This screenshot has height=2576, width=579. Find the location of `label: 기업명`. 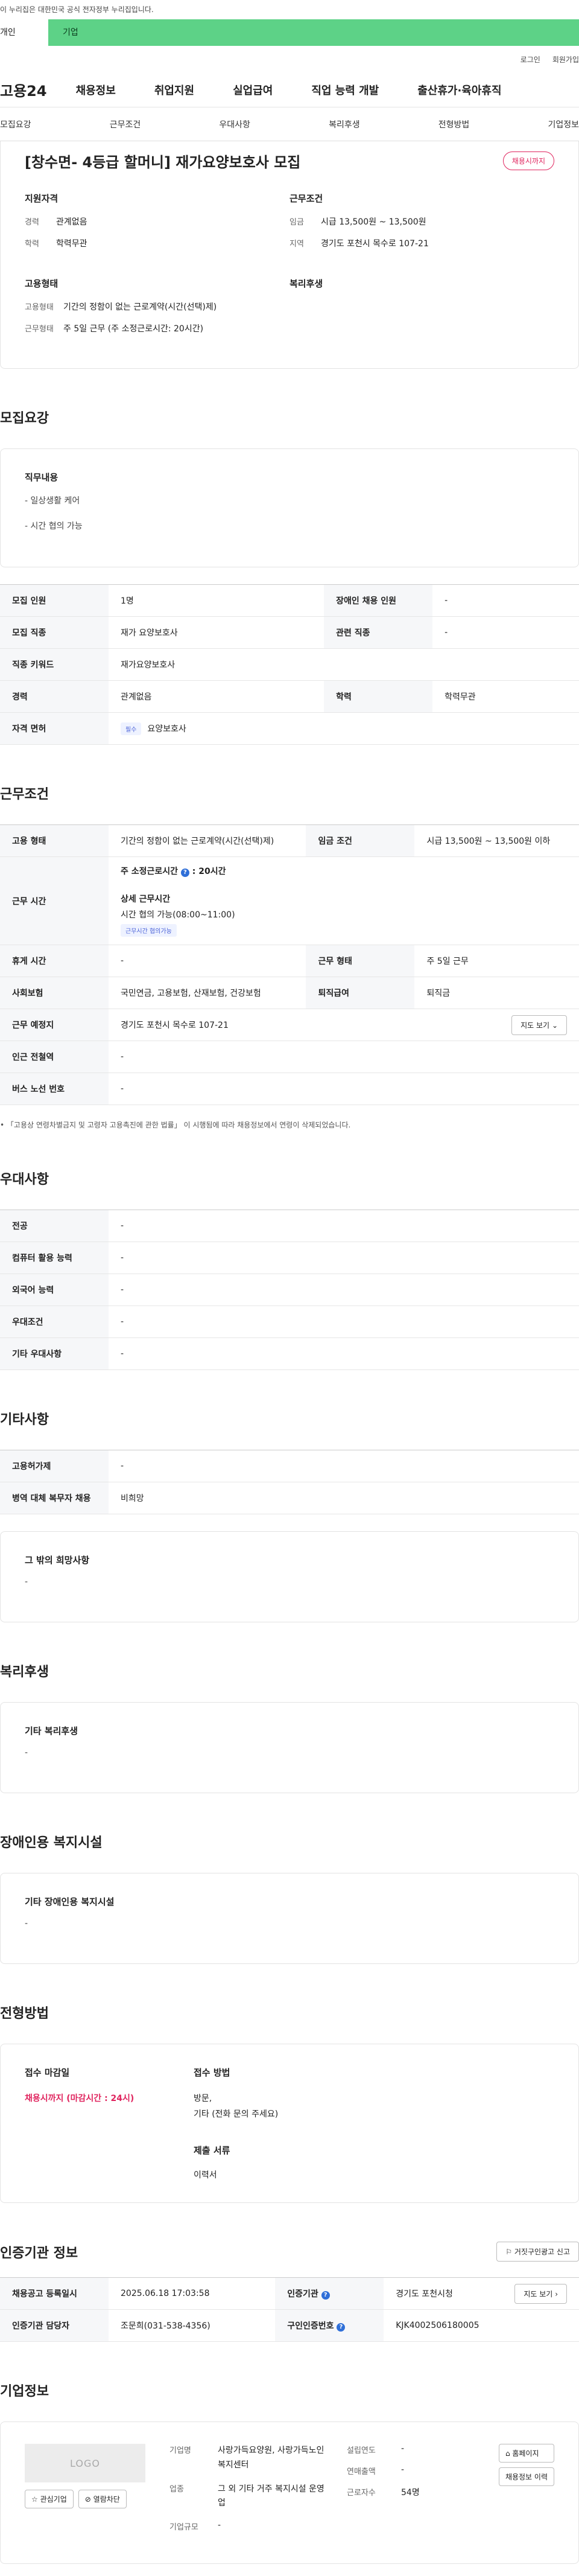

label: 기업명 is located at coordinates (180, 2450).